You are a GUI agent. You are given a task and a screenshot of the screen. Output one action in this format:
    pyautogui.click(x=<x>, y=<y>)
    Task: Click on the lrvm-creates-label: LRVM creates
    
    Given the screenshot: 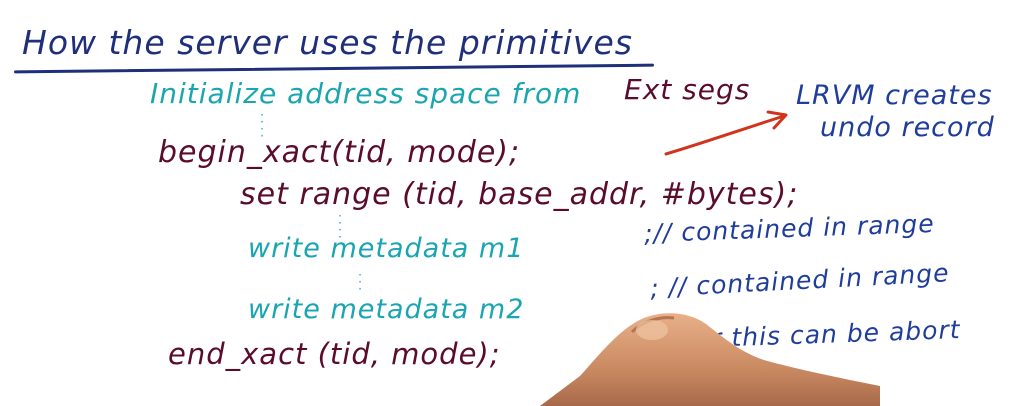 What is the action you would take?
    pyautogui.click(x=894, y=95)
    